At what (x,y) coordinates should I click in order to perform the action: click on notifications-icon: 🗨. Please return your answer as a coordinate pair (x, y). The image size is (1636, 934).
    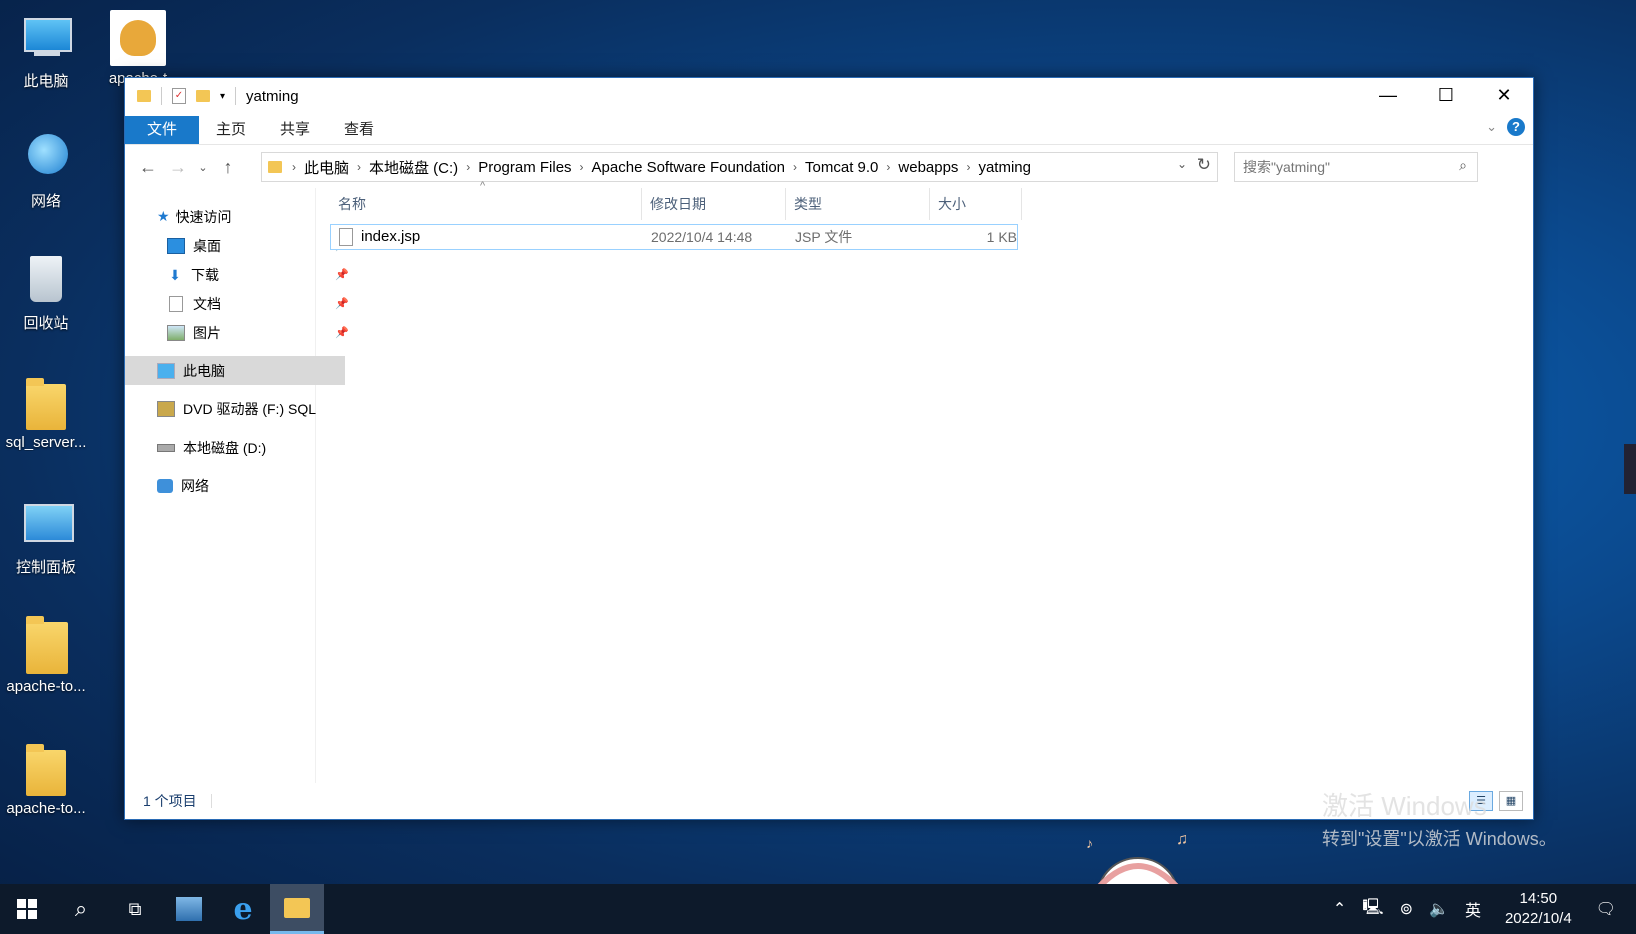
    Looking at the image, I should click on (1612, 909).